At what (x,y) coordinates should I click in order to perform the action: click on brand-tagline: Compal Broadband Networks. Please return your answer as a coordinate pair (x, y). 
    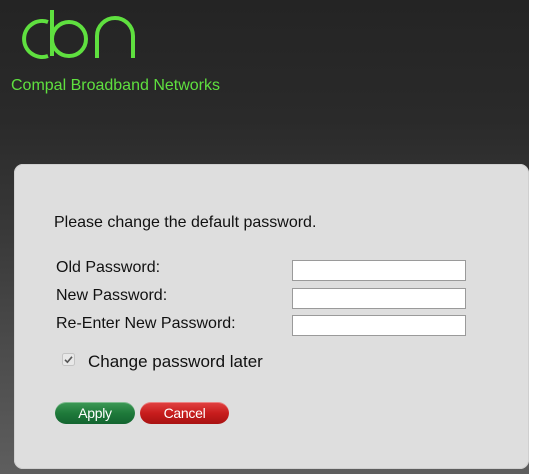
    Looking at the image, I should click on (115, 85).